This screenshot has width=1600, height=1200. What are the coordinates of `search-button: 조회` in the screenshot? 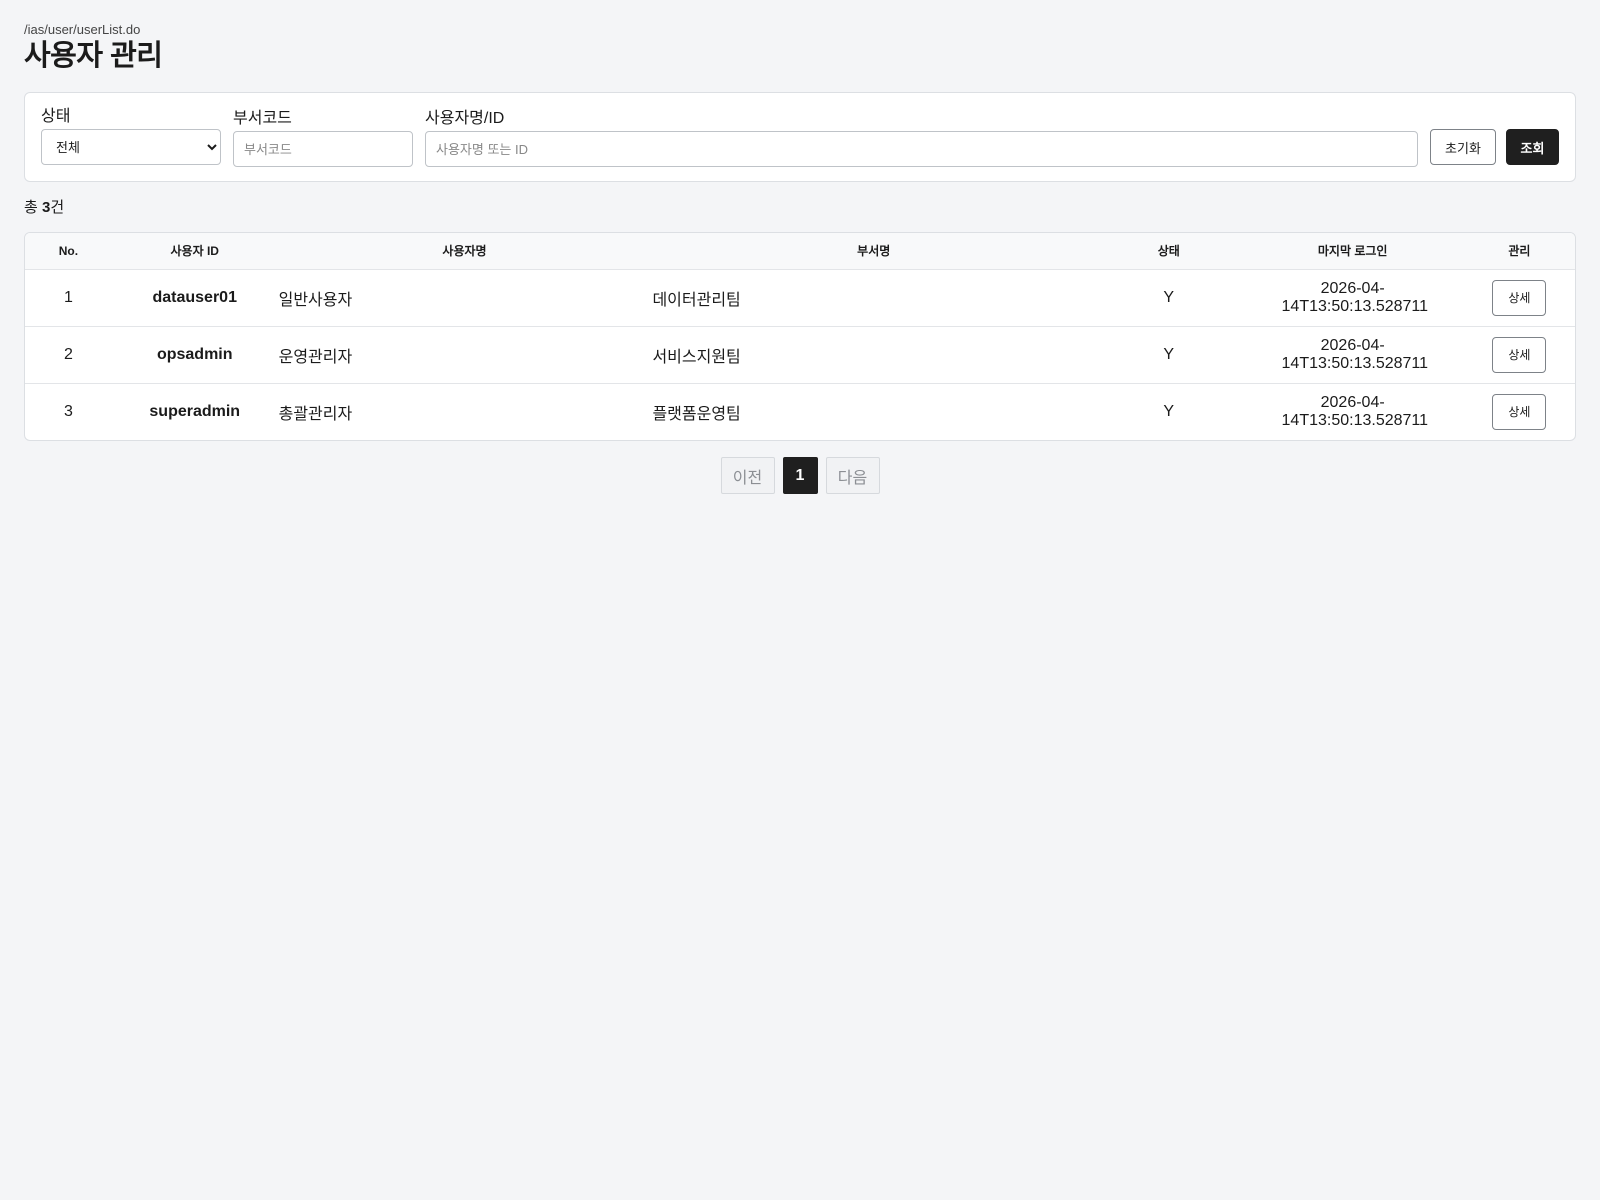 It's located at (1532, 147).